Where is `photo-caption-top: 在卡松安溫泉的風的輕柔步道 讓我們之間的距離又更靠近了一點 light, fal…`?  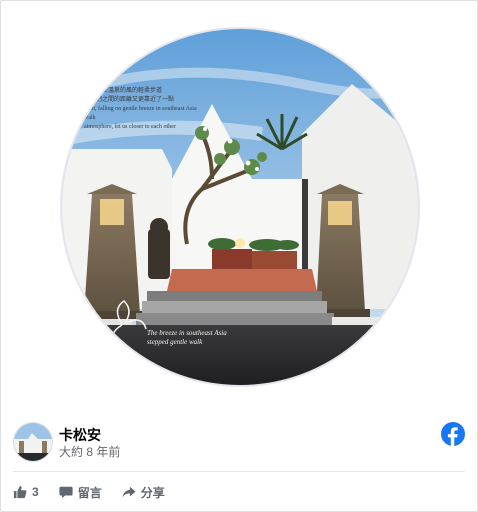
photo-caption-top: 在卡松安溫泉的風的輕柔步道 讓我們之間的距離又更靠近了一點 light, fal… is located at coordinates (159, 109).